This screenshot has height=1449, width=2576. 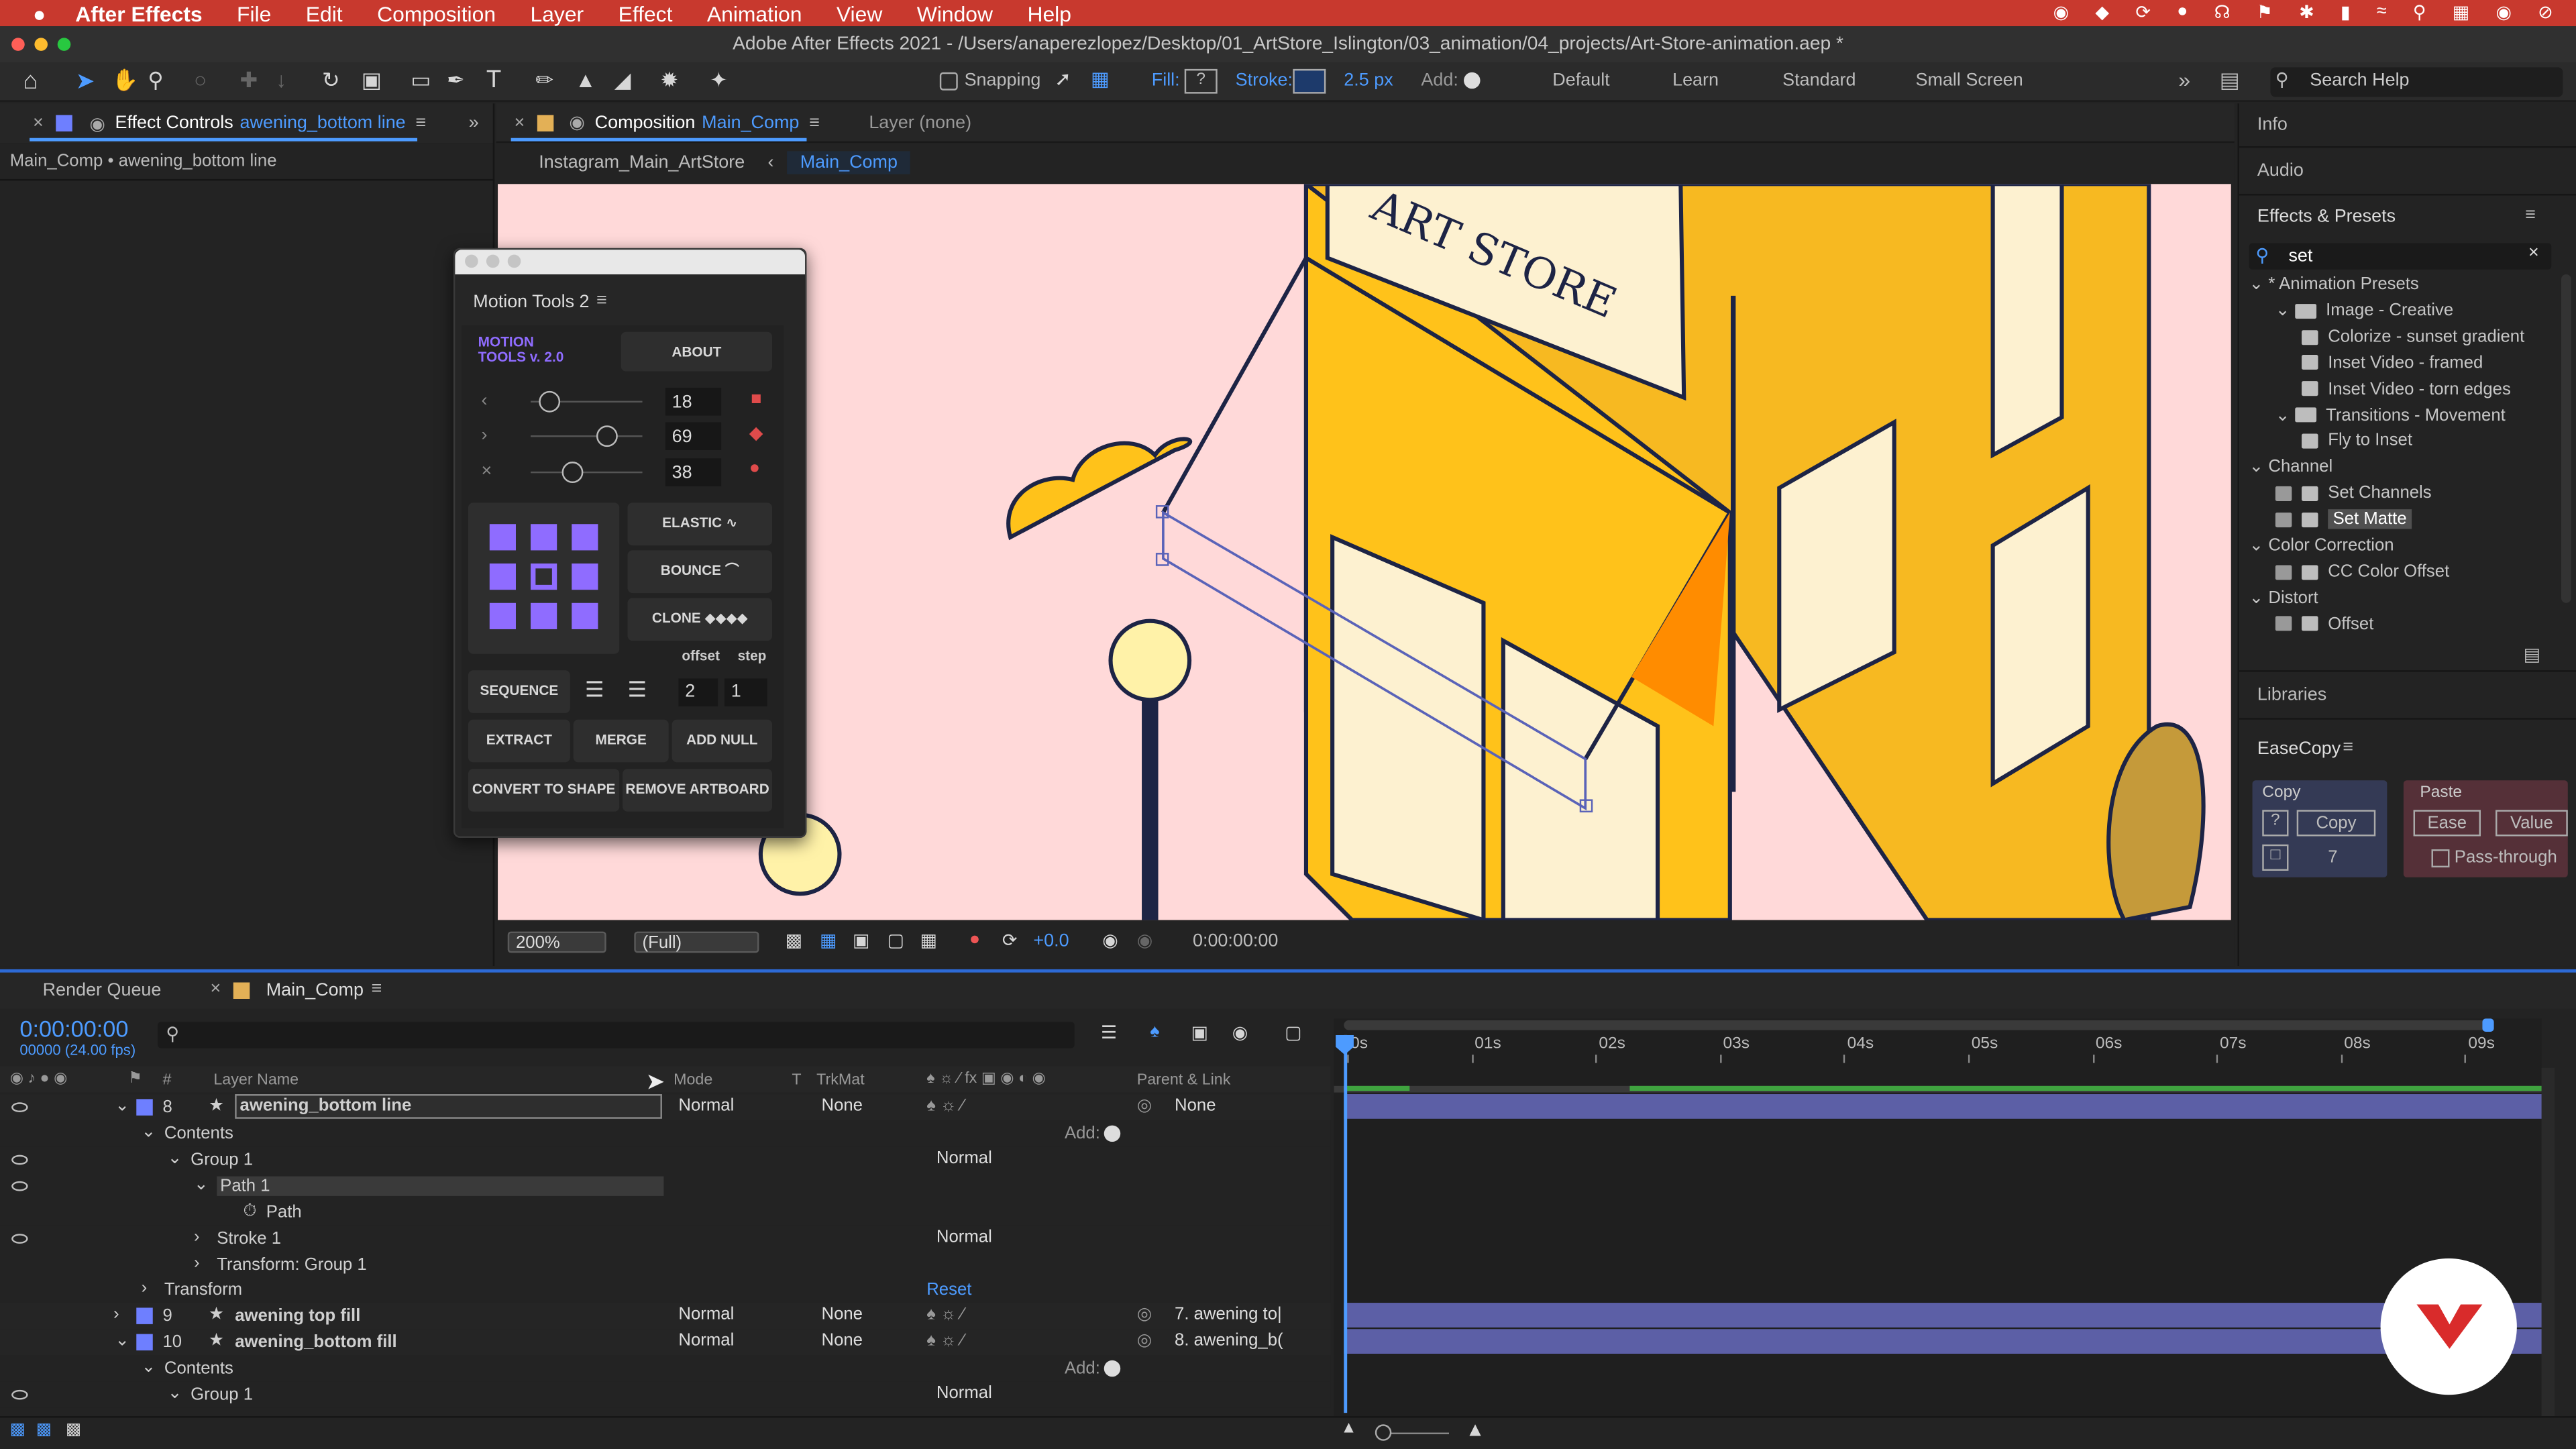 I want to click on workspace-layout-icon: ▤, so click(x=2230, y=80).